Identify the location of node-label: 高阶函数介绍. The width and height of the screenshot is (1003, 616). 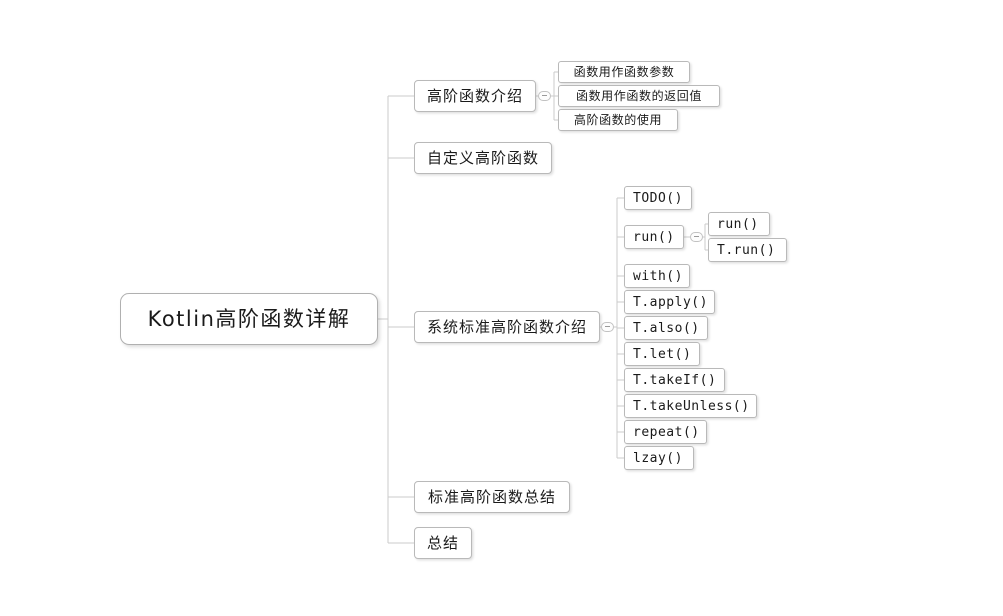
(474, 95).